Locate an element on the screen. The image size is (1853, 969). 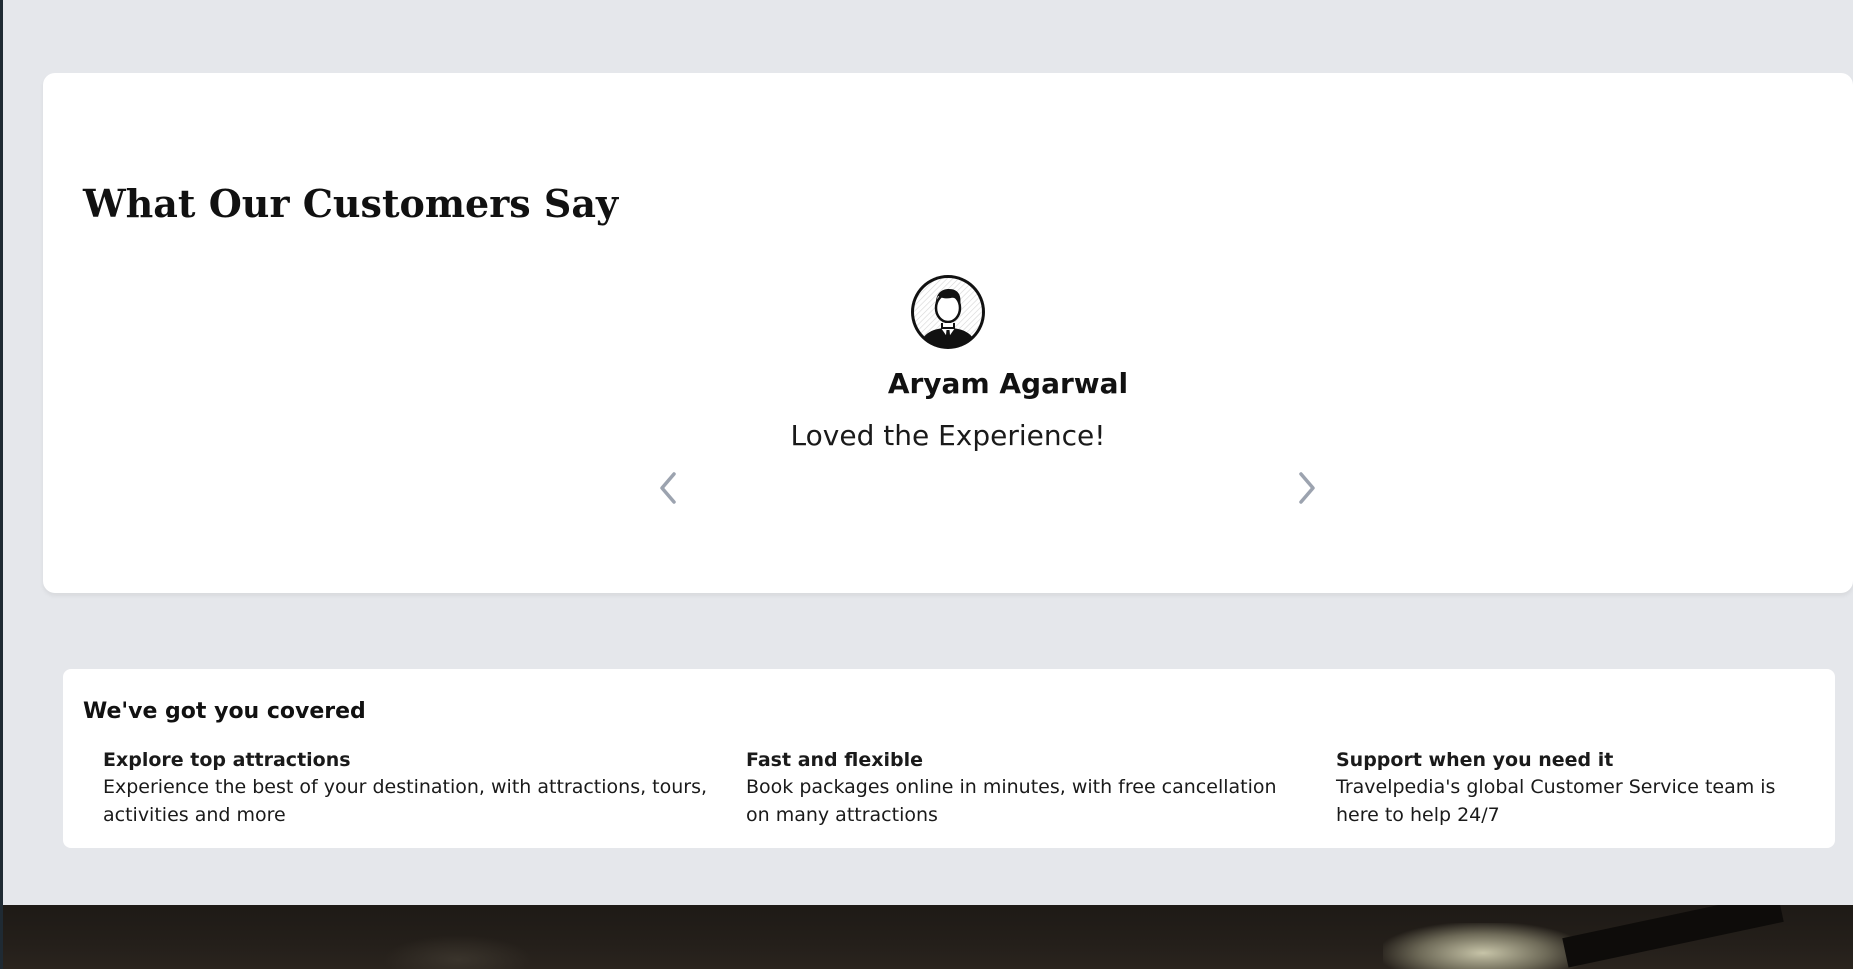
covered-title: We've got you covered is located at coordinates (224, 711).